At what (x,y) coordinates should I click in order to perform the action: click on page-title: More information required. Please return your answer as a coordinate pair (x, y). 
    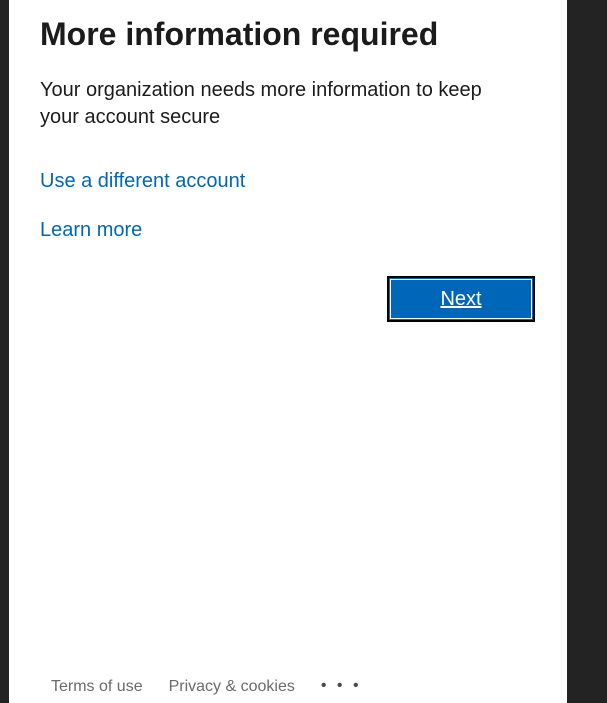
    Looking at the image, I should click on (239, 34).